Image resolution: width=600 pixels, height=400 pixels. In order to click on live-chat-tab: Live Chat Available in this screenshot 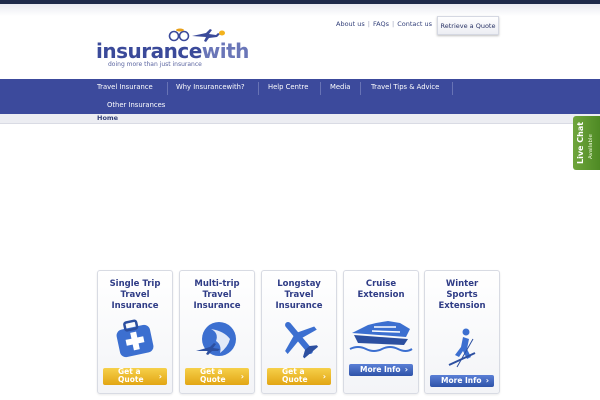, I will do `click(586, 143)`.